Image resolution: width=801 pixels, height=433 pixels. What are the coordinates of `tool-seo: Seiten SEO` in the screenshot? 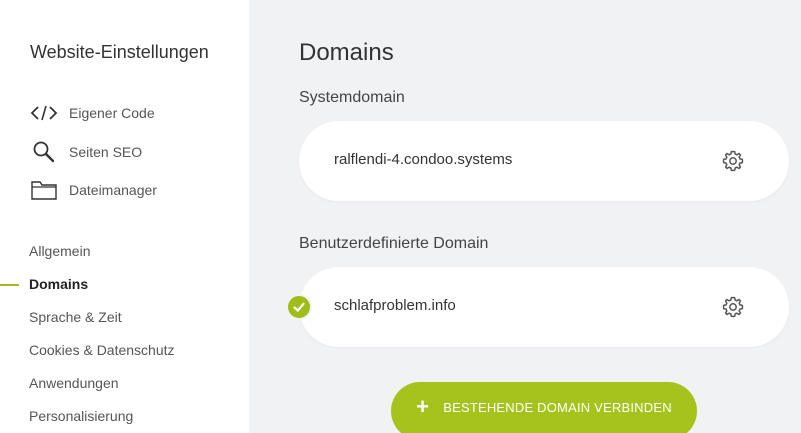 It's located at (86, 152).